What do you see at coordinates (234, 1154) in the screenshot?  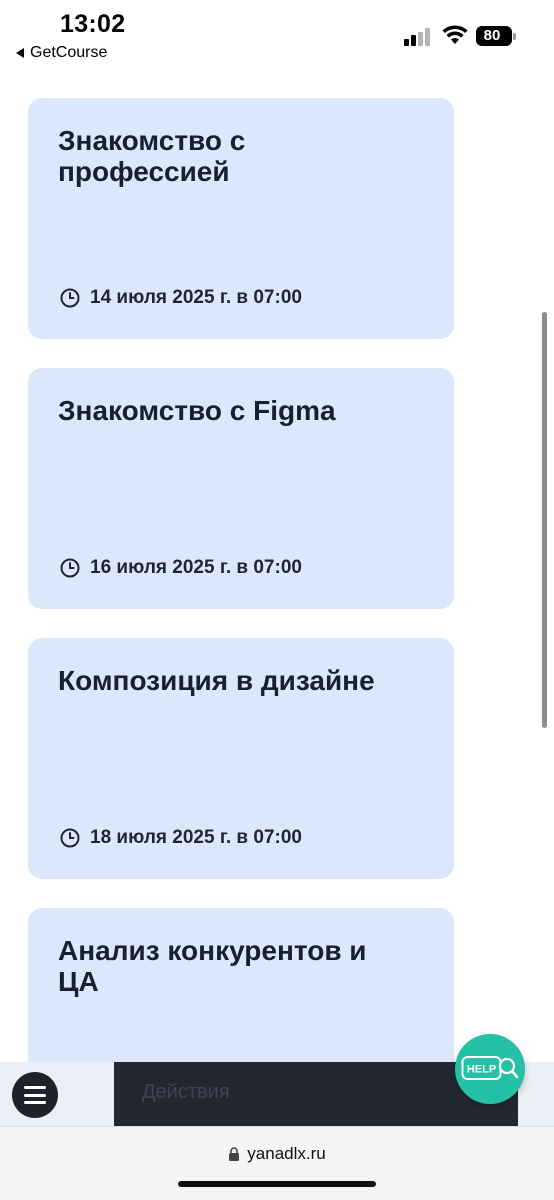 I see `lock-icon` at bounding box center [234, 1154].